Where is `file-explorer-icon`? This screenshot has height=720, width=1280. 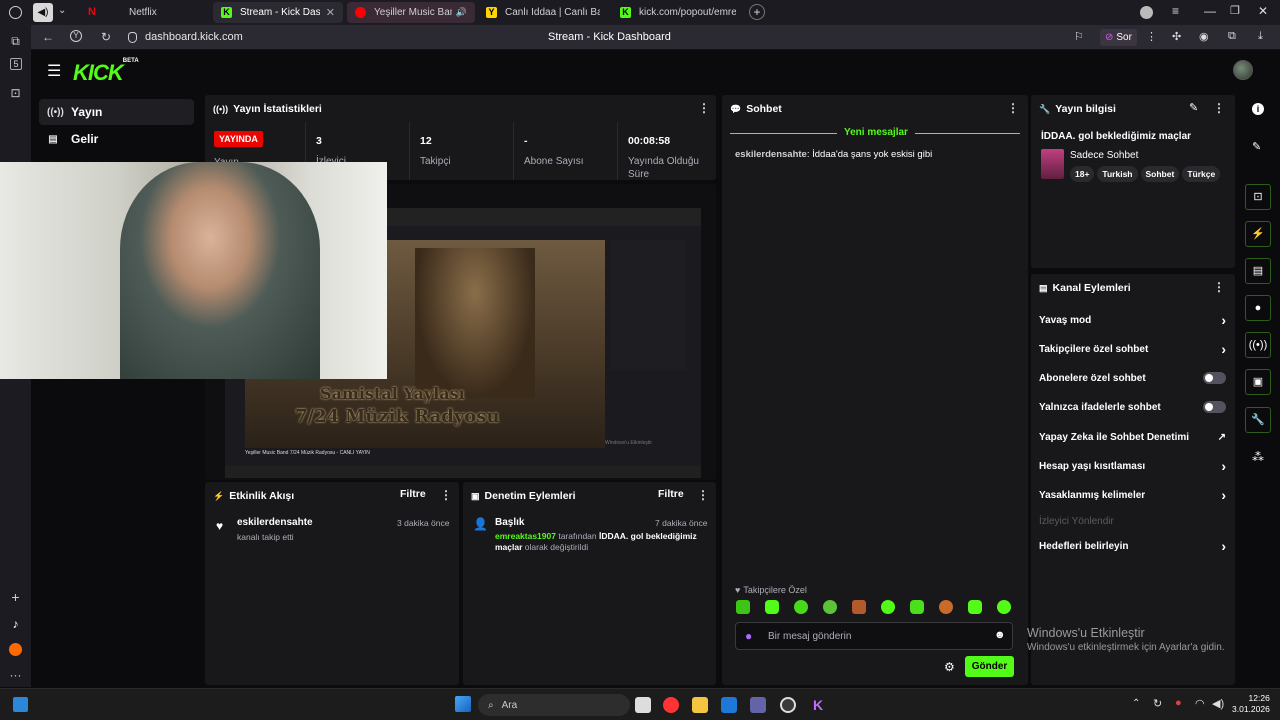 file-explorer-icon is located at coordinates (700, 705).